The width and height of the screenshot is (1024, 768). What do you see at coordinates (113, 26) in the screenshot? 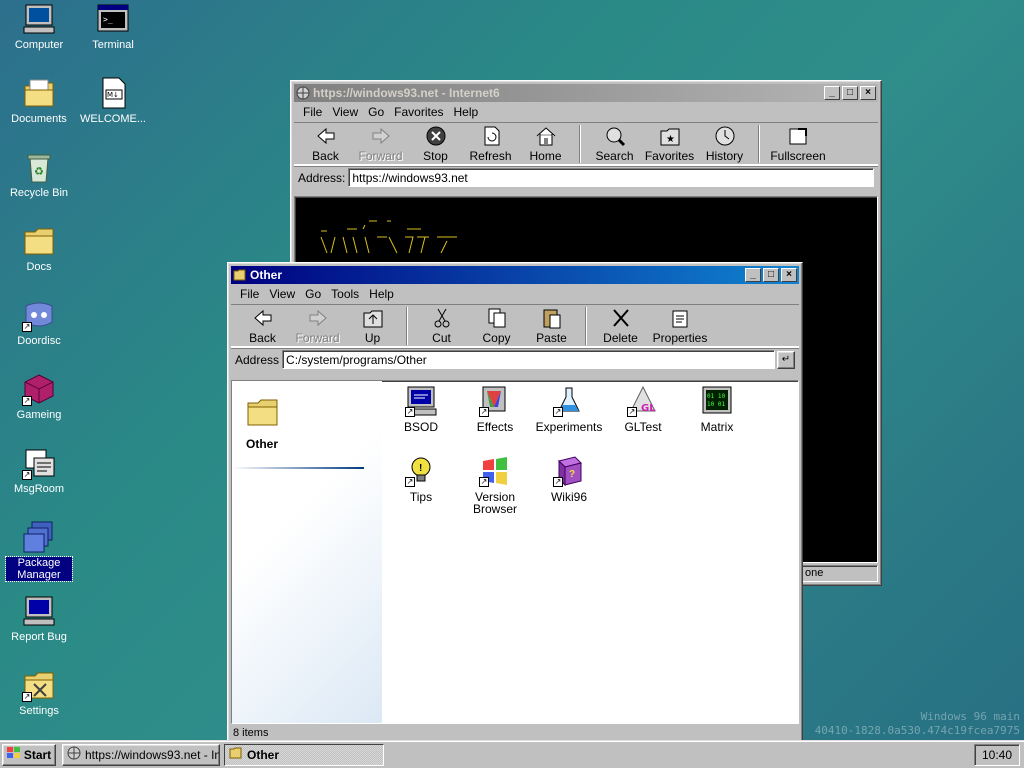
I see `desktop-icon-terminal: >_ Terminal` at bounding box center [113, 26].